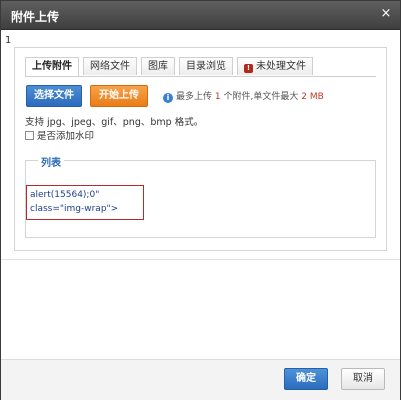  Describe the element at coordinates (200, 15) in the screenshot. I see `dialog-titlebar: 附件上传 ×` at that location.